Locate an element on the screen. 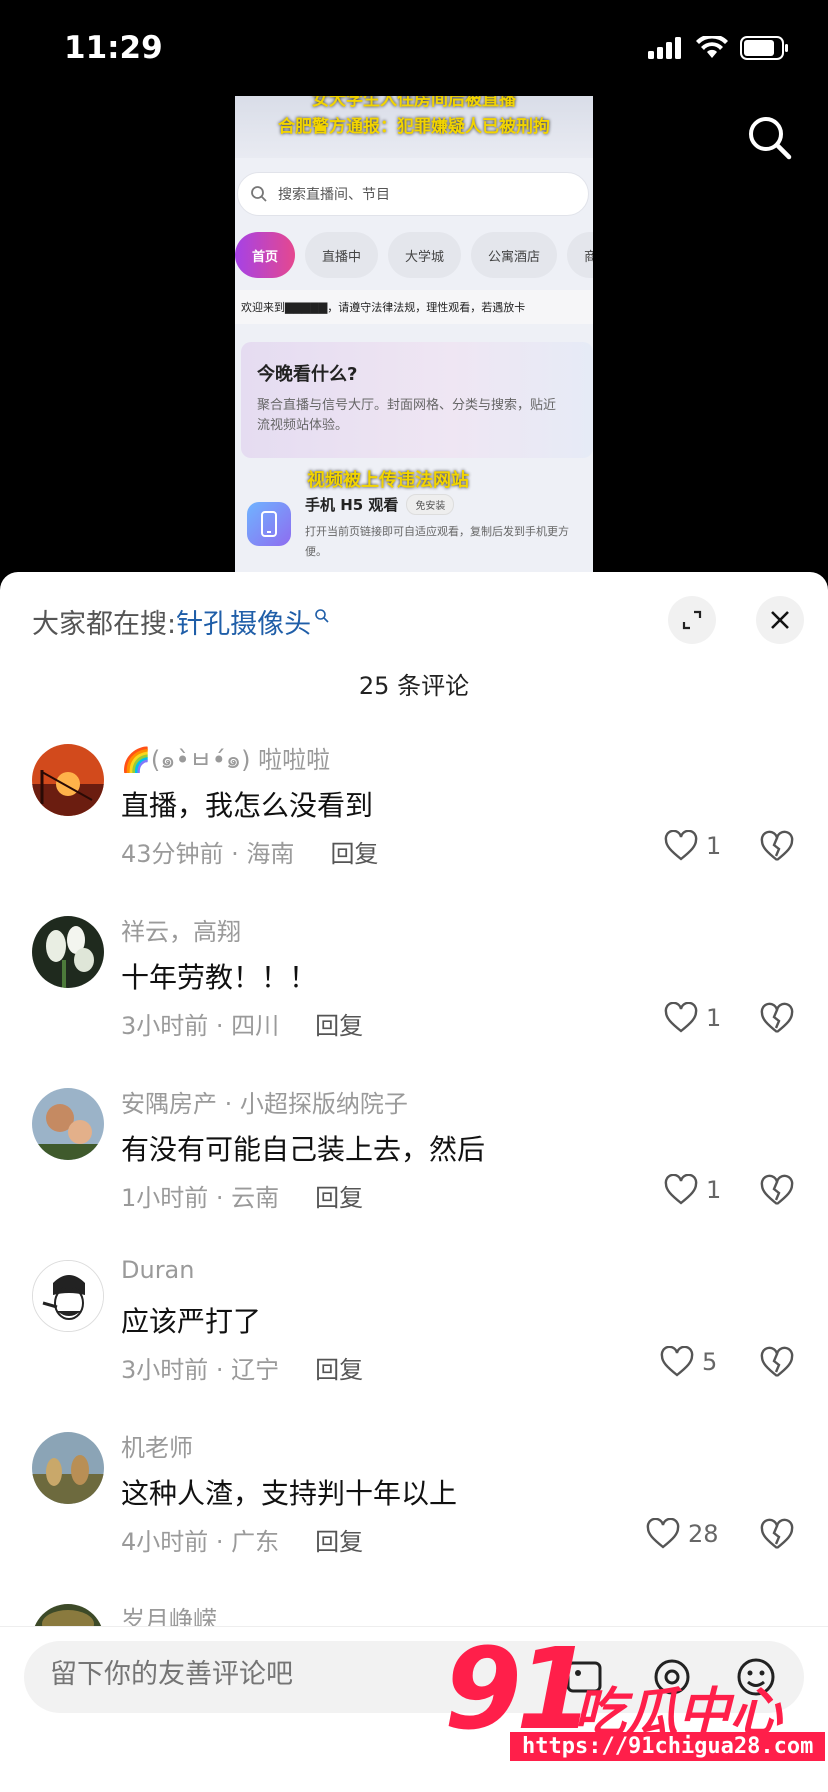  comment-author: Duran is located at coordinates (157, 1270).